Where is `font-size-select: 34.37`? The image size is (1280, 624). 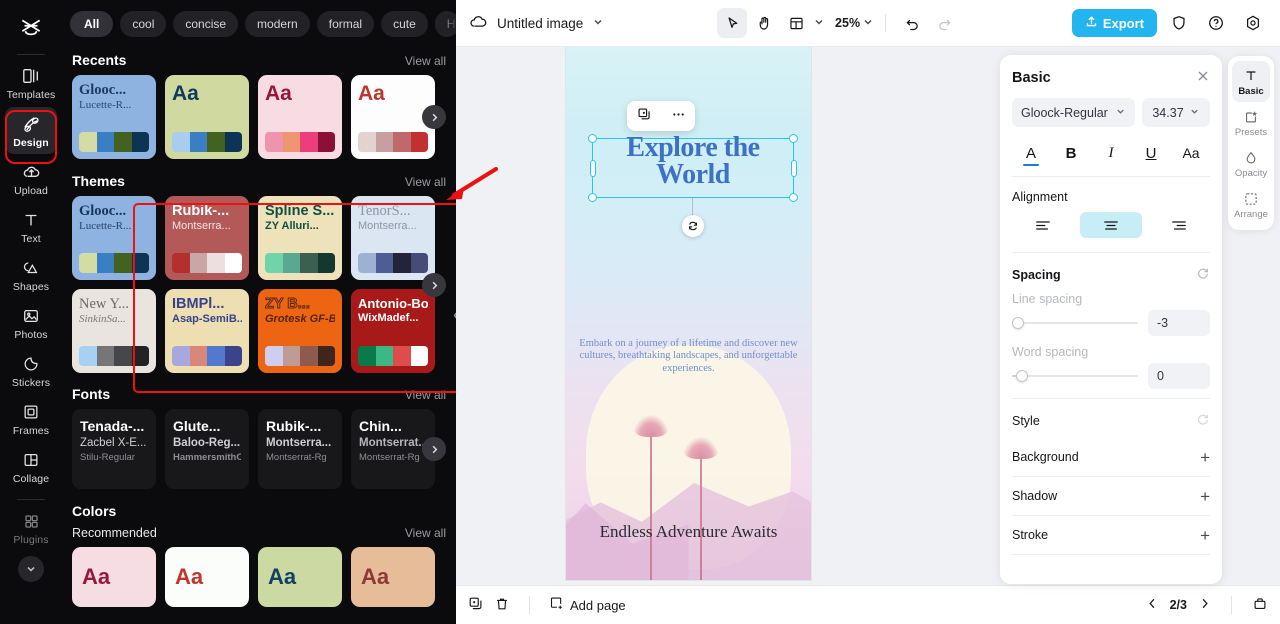 font-size-select: 34.37 is located at coordinates (1176, 112).